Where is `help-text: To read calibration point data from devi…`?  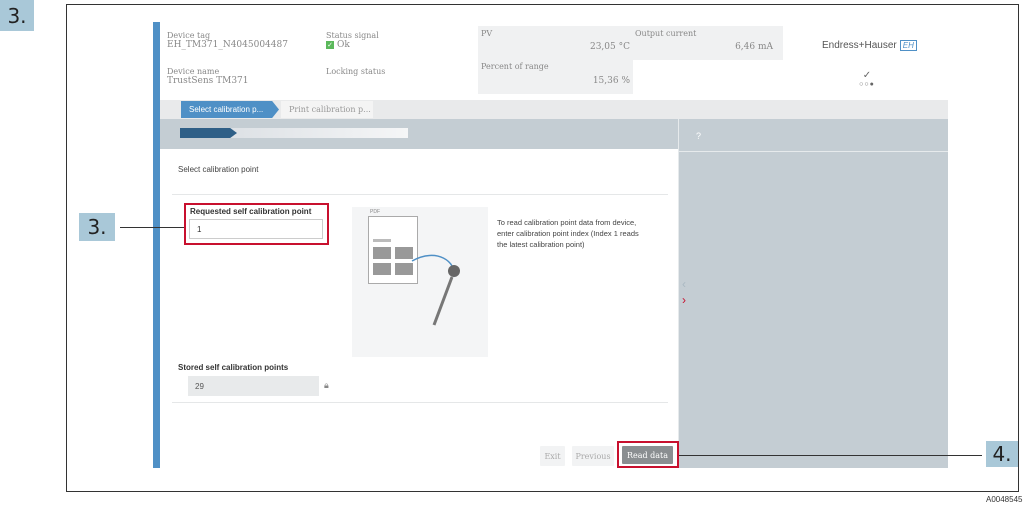
help-text: To read calibration point data from devi… is located at coordinates (568, 233).